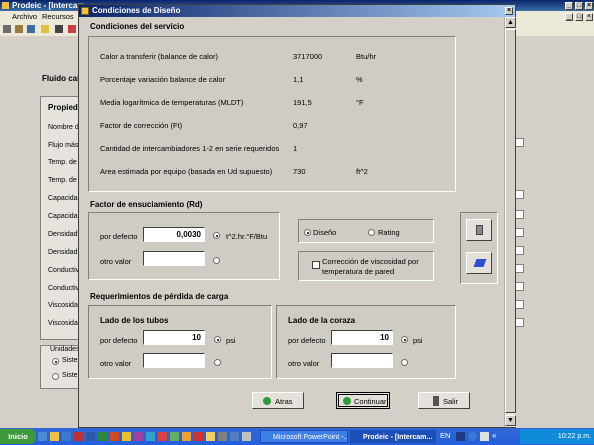  Describe the element at coordinates (7, 29) in the screenshot. I see `new-icon` at that location.